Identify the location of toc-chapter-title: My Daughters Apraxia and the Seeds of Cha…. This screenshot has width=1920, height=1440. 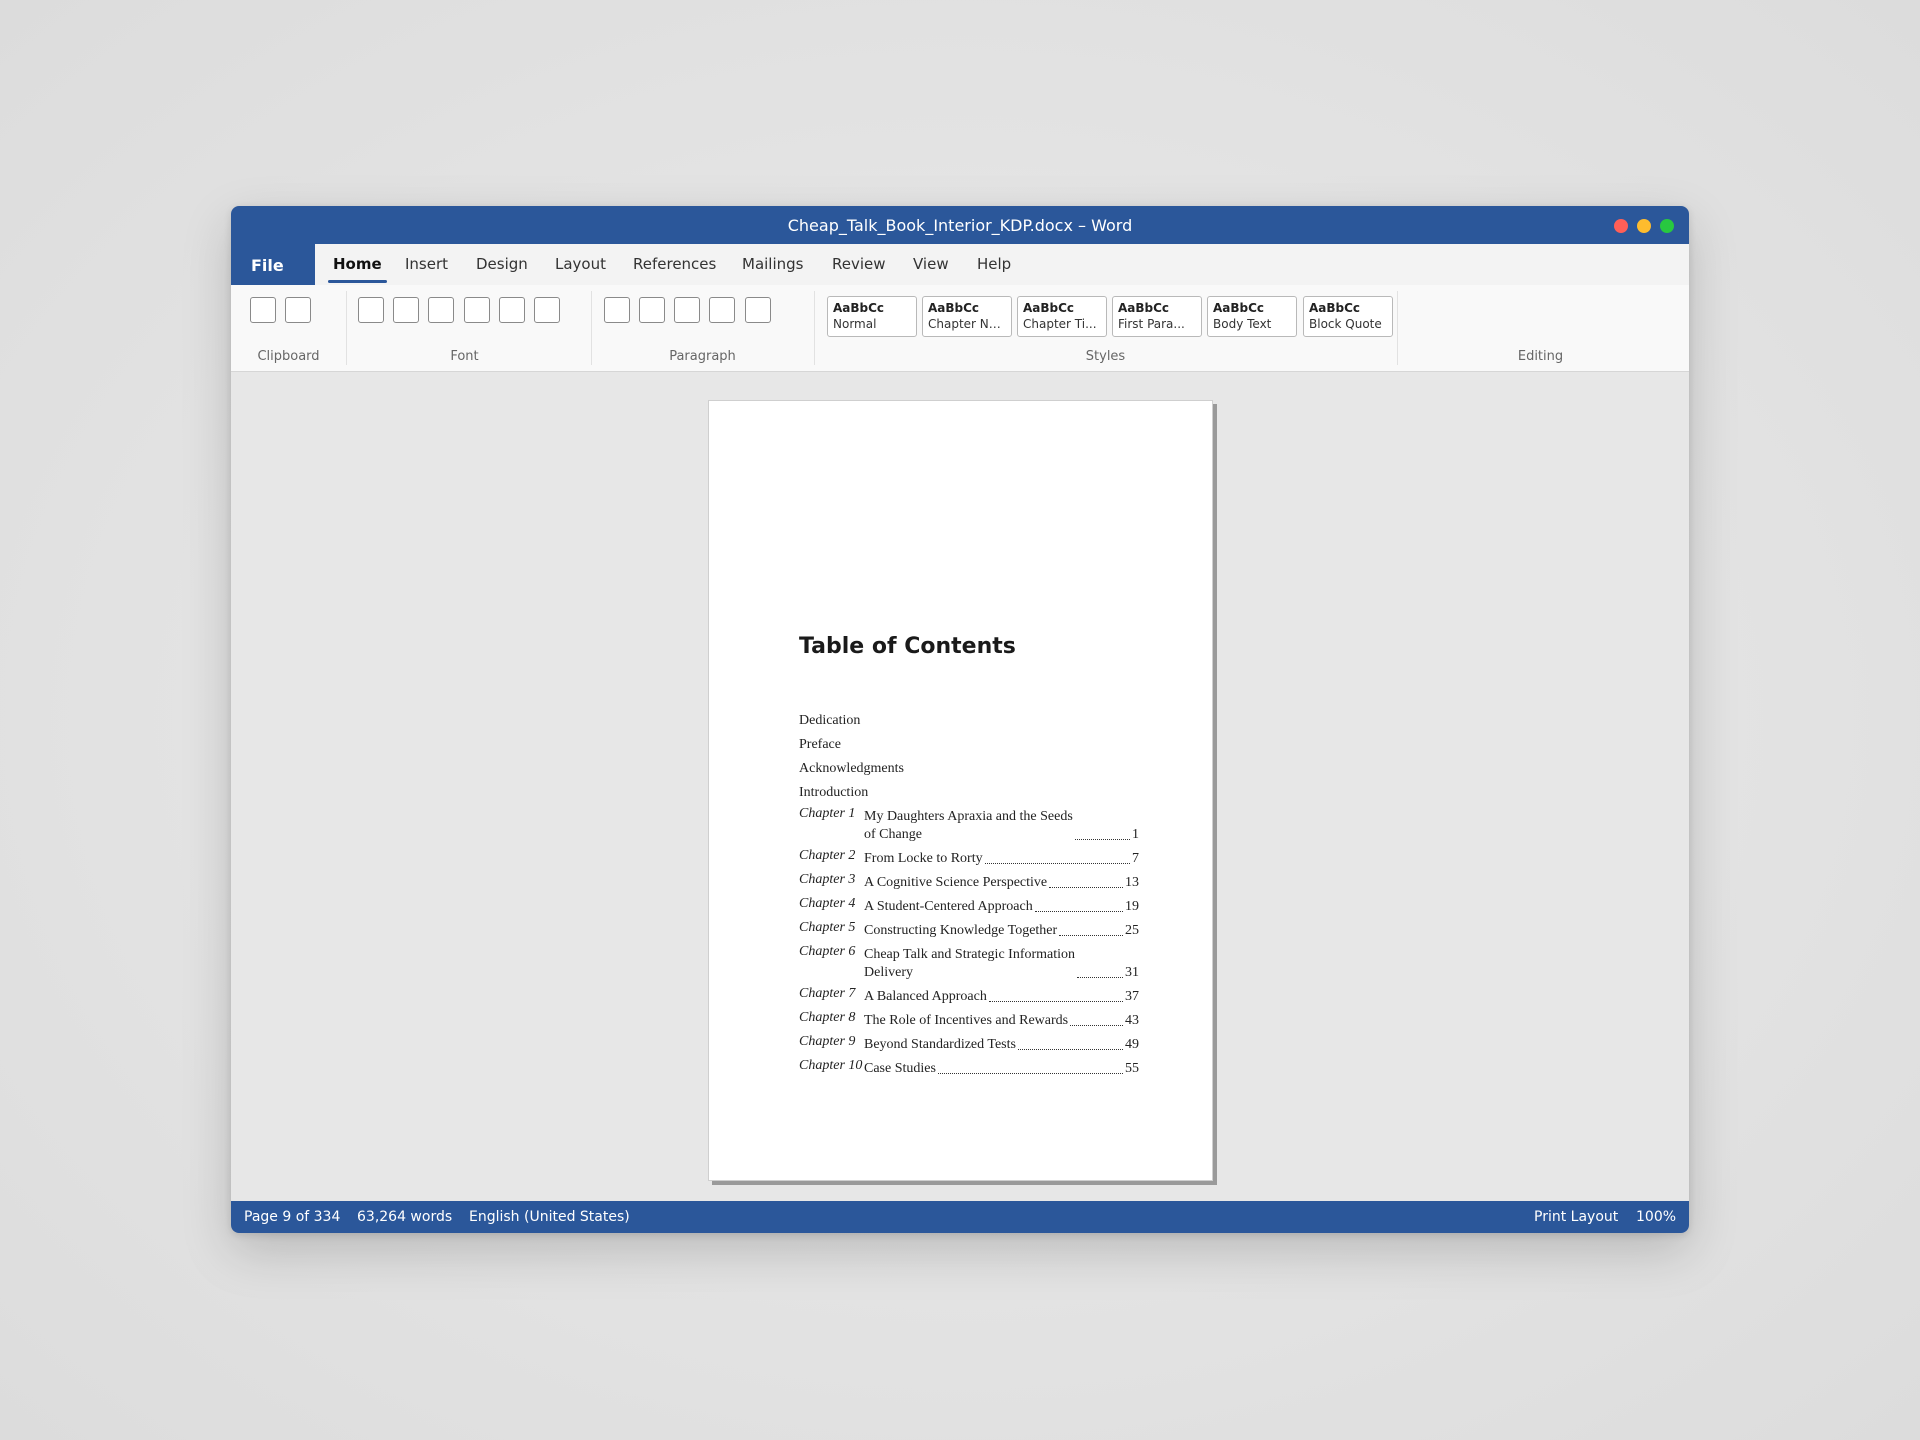
(968, 826).